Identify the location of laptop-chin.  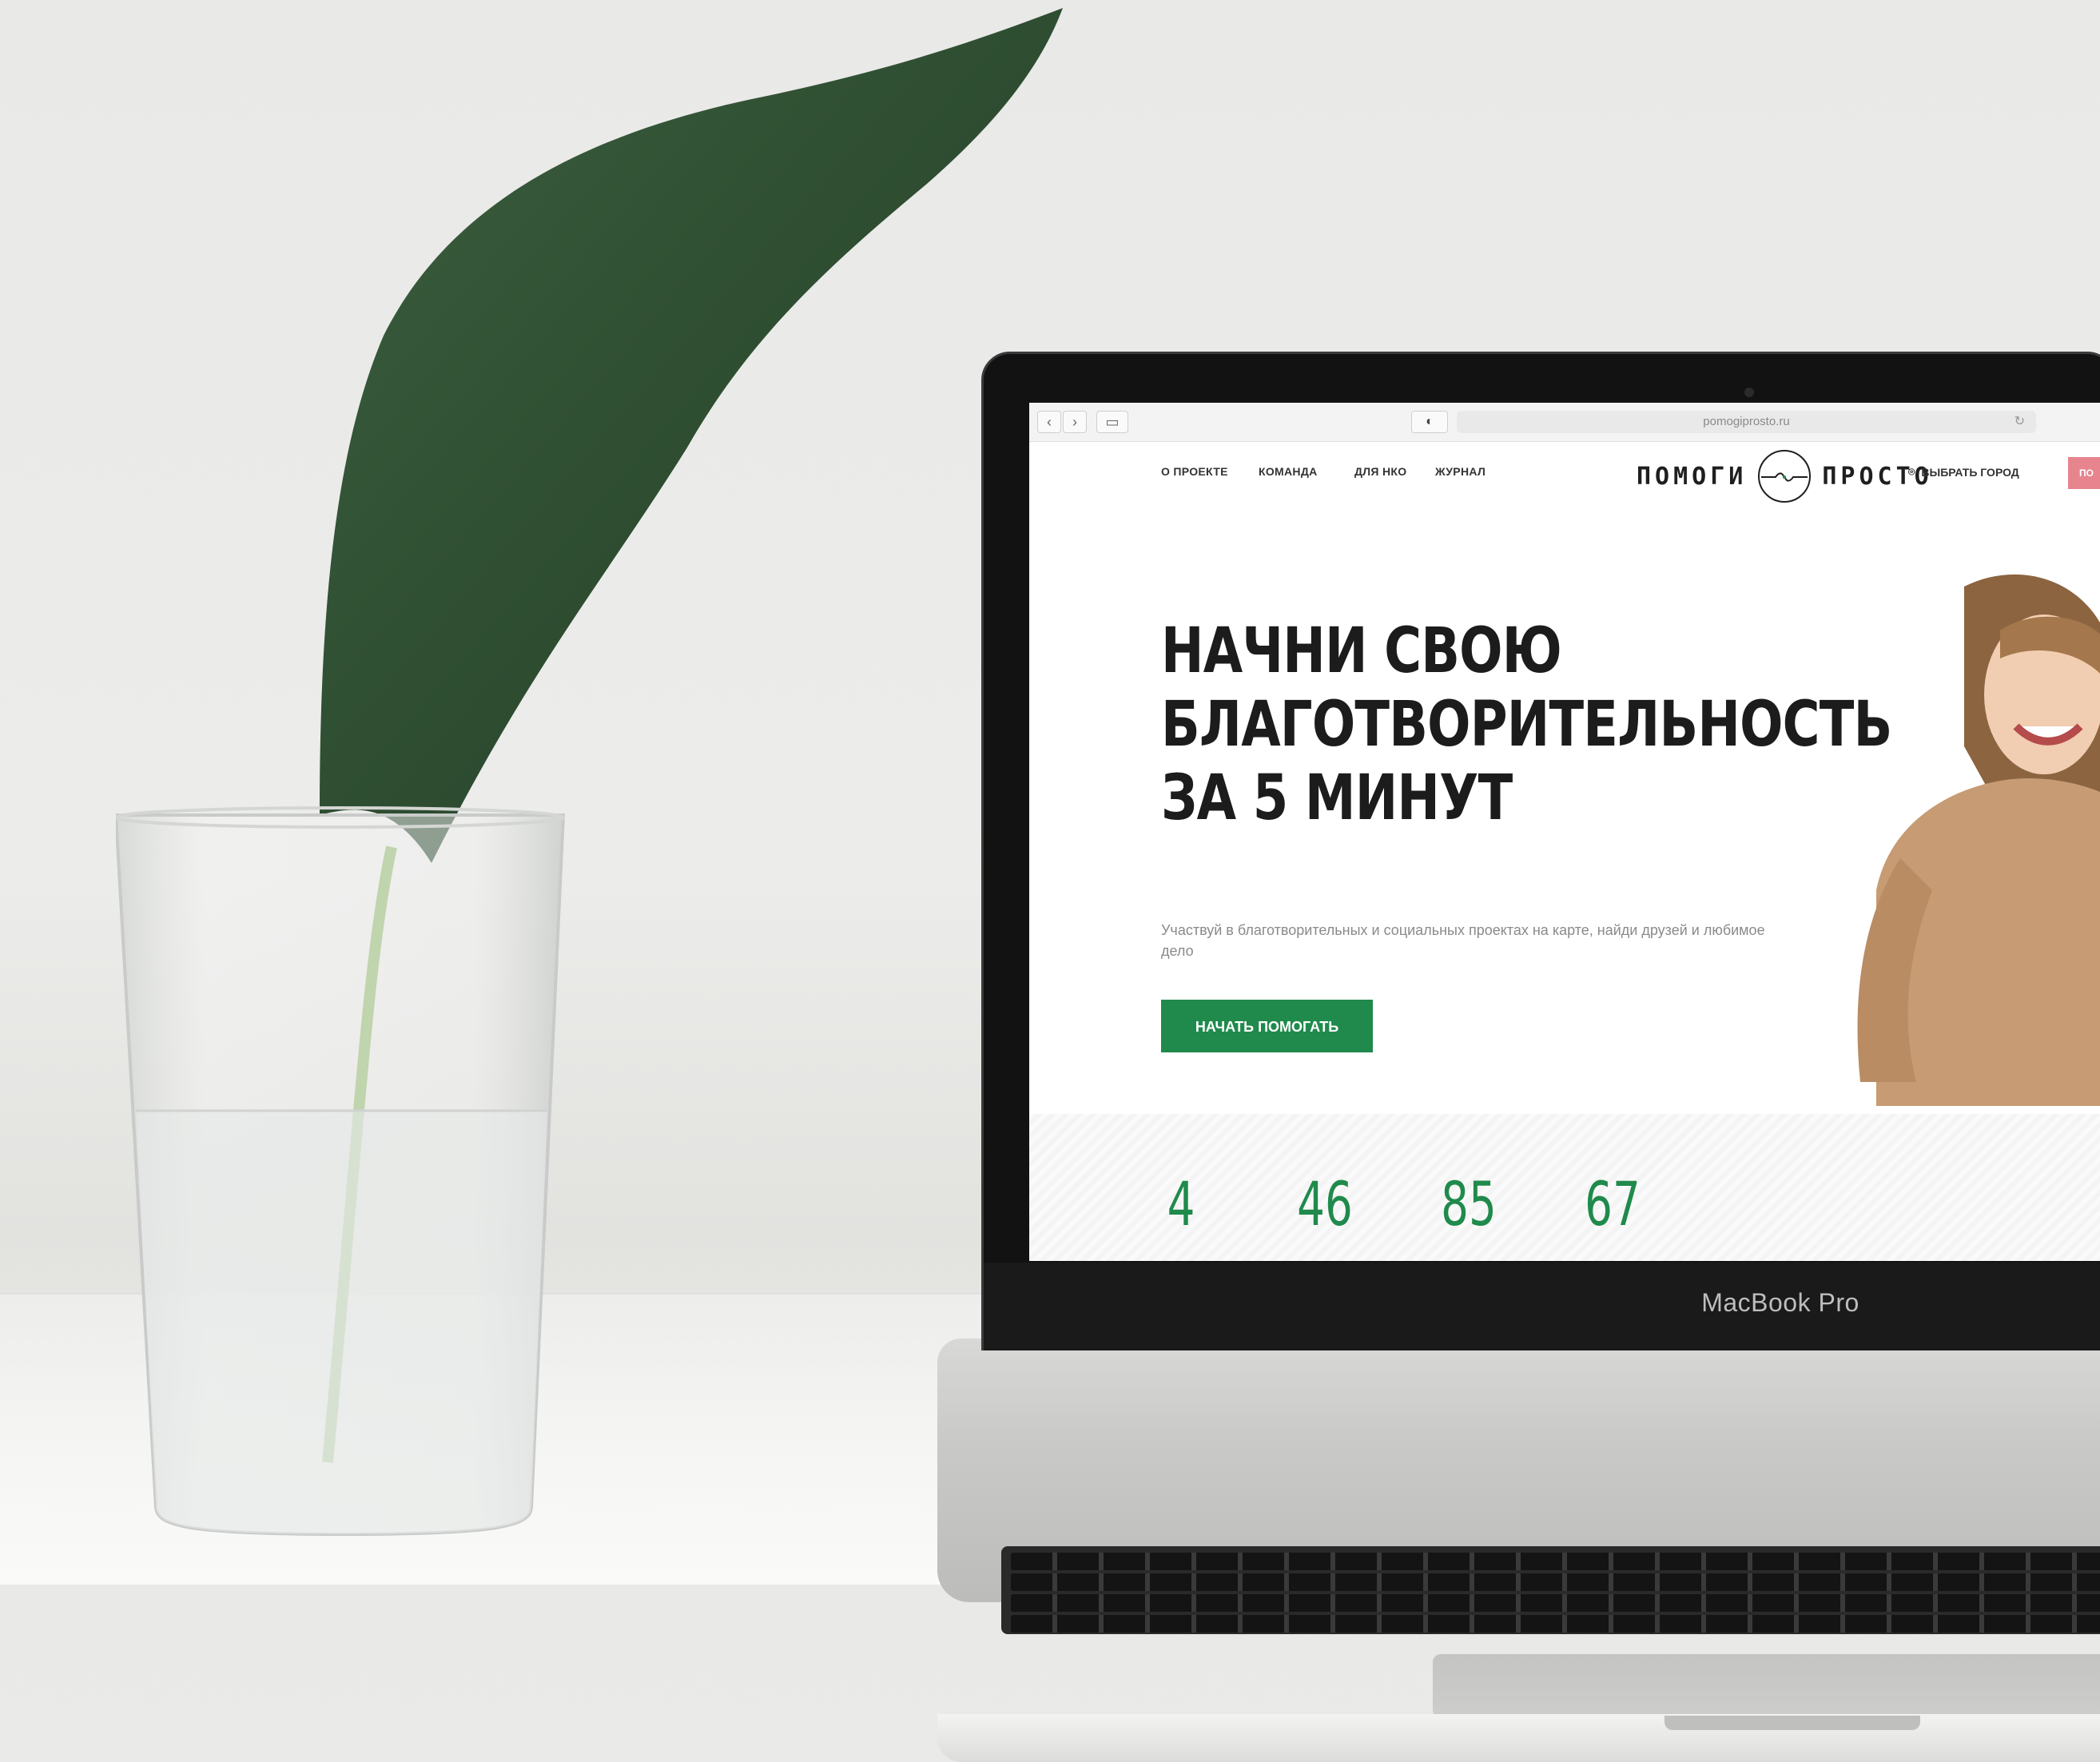
(1542, 1306).